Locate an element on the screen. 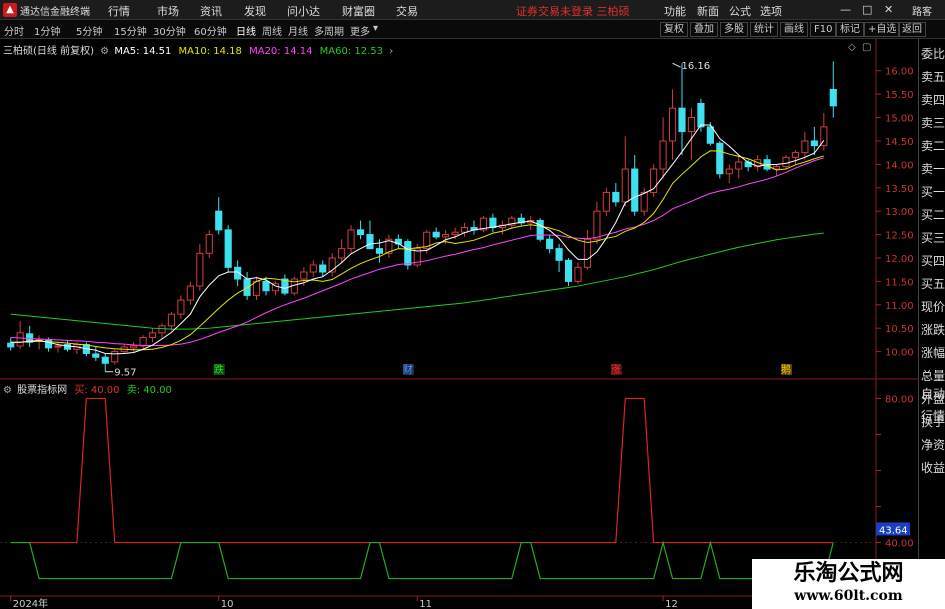  ma20-label: MA20: 14.14 is located at coordinates (281, 51).